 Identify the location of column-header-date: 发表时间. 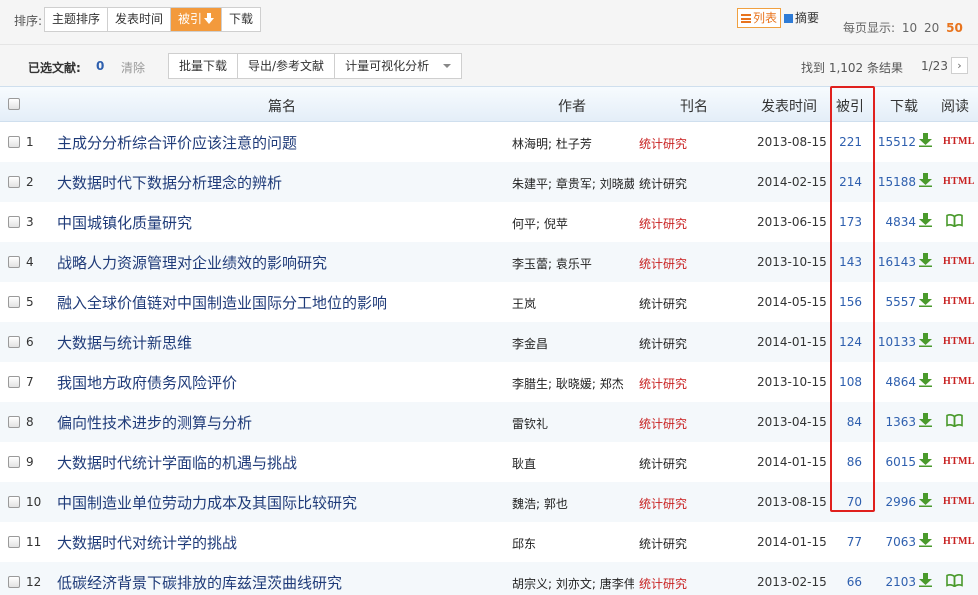
(789, 106).